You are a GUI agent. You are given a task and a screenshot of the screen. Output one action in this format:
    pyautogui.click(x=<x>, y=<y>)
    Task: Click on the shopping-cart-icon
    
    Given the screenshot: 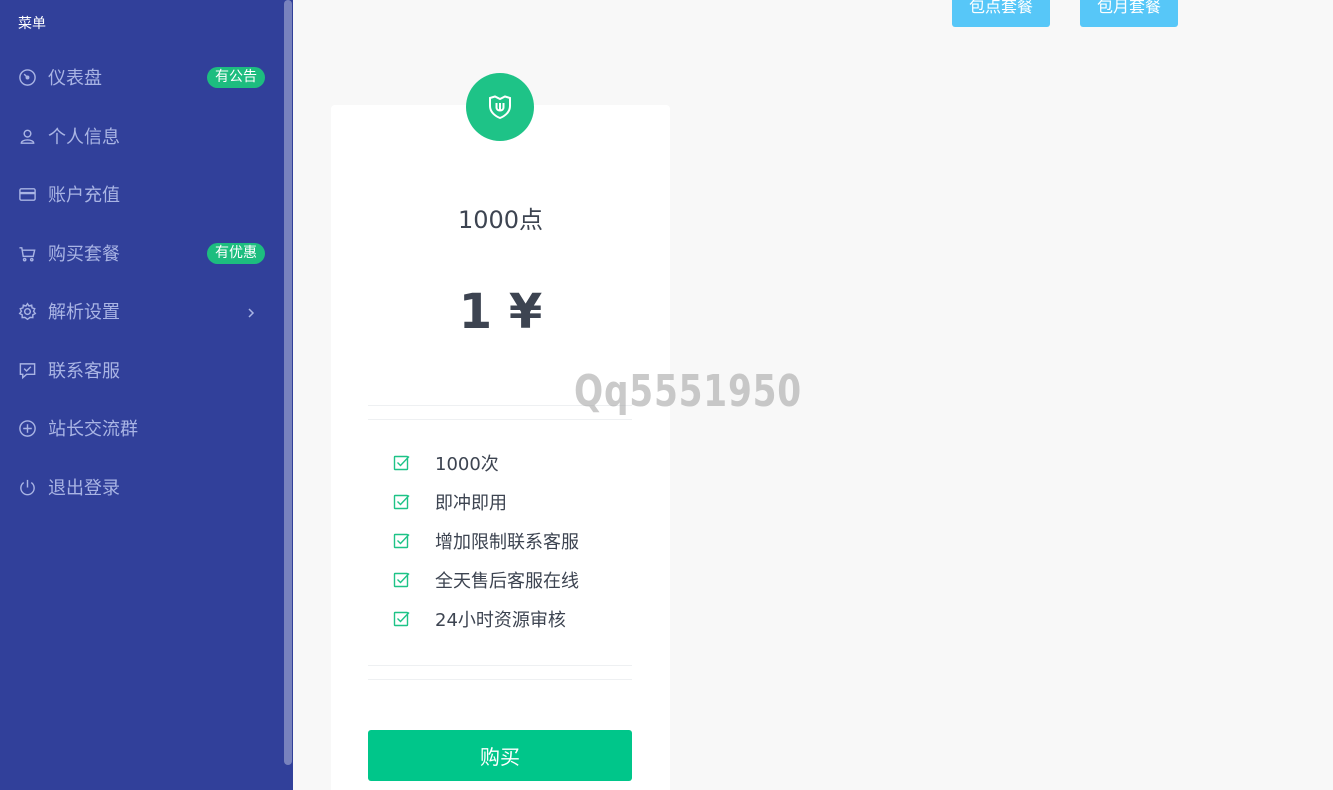 What is the action you would take?
    pyautogui.click(x=27, y=253)
    